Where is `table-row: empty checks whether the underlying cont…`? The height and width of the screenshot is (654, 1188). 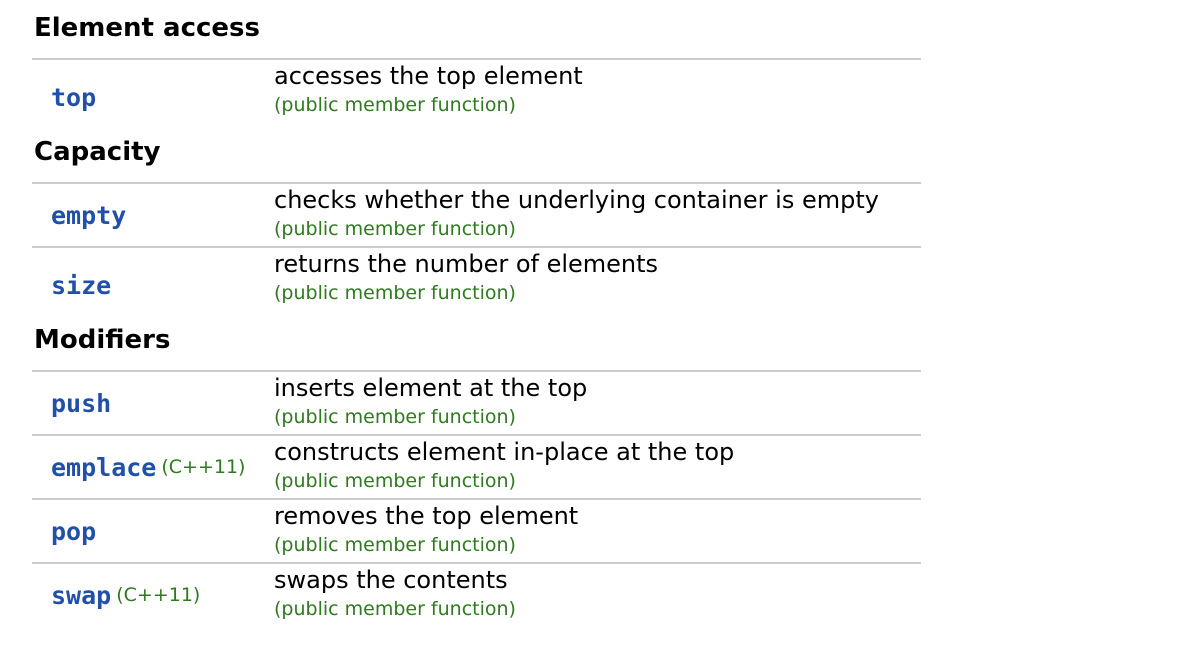 table-row: empty checks whether the underlying cont… is located at coordinates (476, 214).